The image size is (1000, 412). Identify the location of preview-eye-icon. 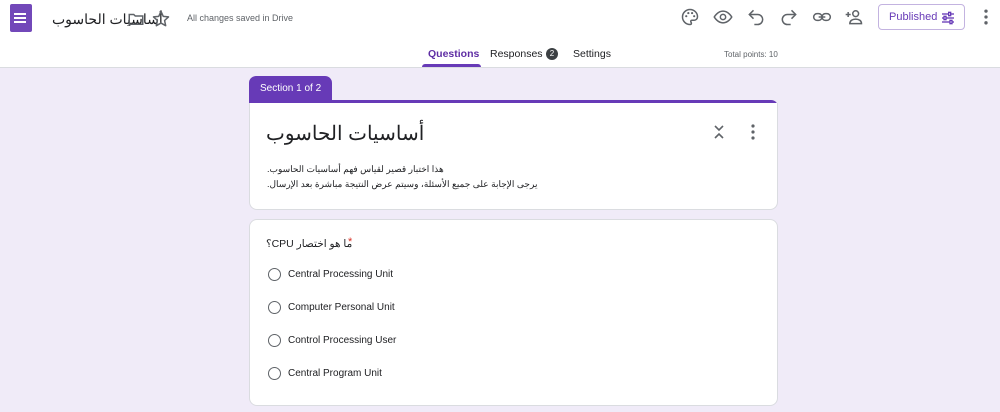
(723, 17).